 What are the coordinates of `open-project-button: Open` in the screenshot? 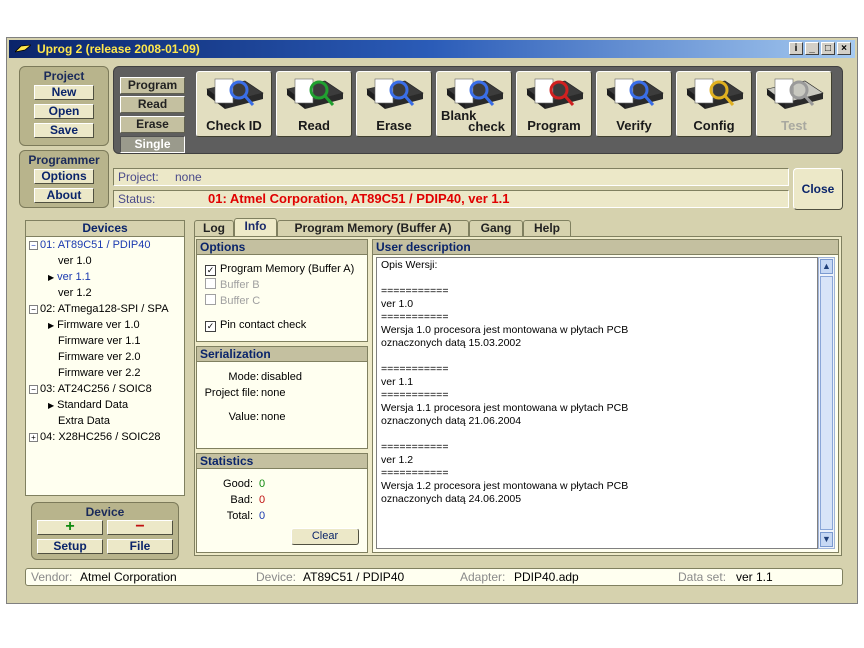 It's located at (64, 111).